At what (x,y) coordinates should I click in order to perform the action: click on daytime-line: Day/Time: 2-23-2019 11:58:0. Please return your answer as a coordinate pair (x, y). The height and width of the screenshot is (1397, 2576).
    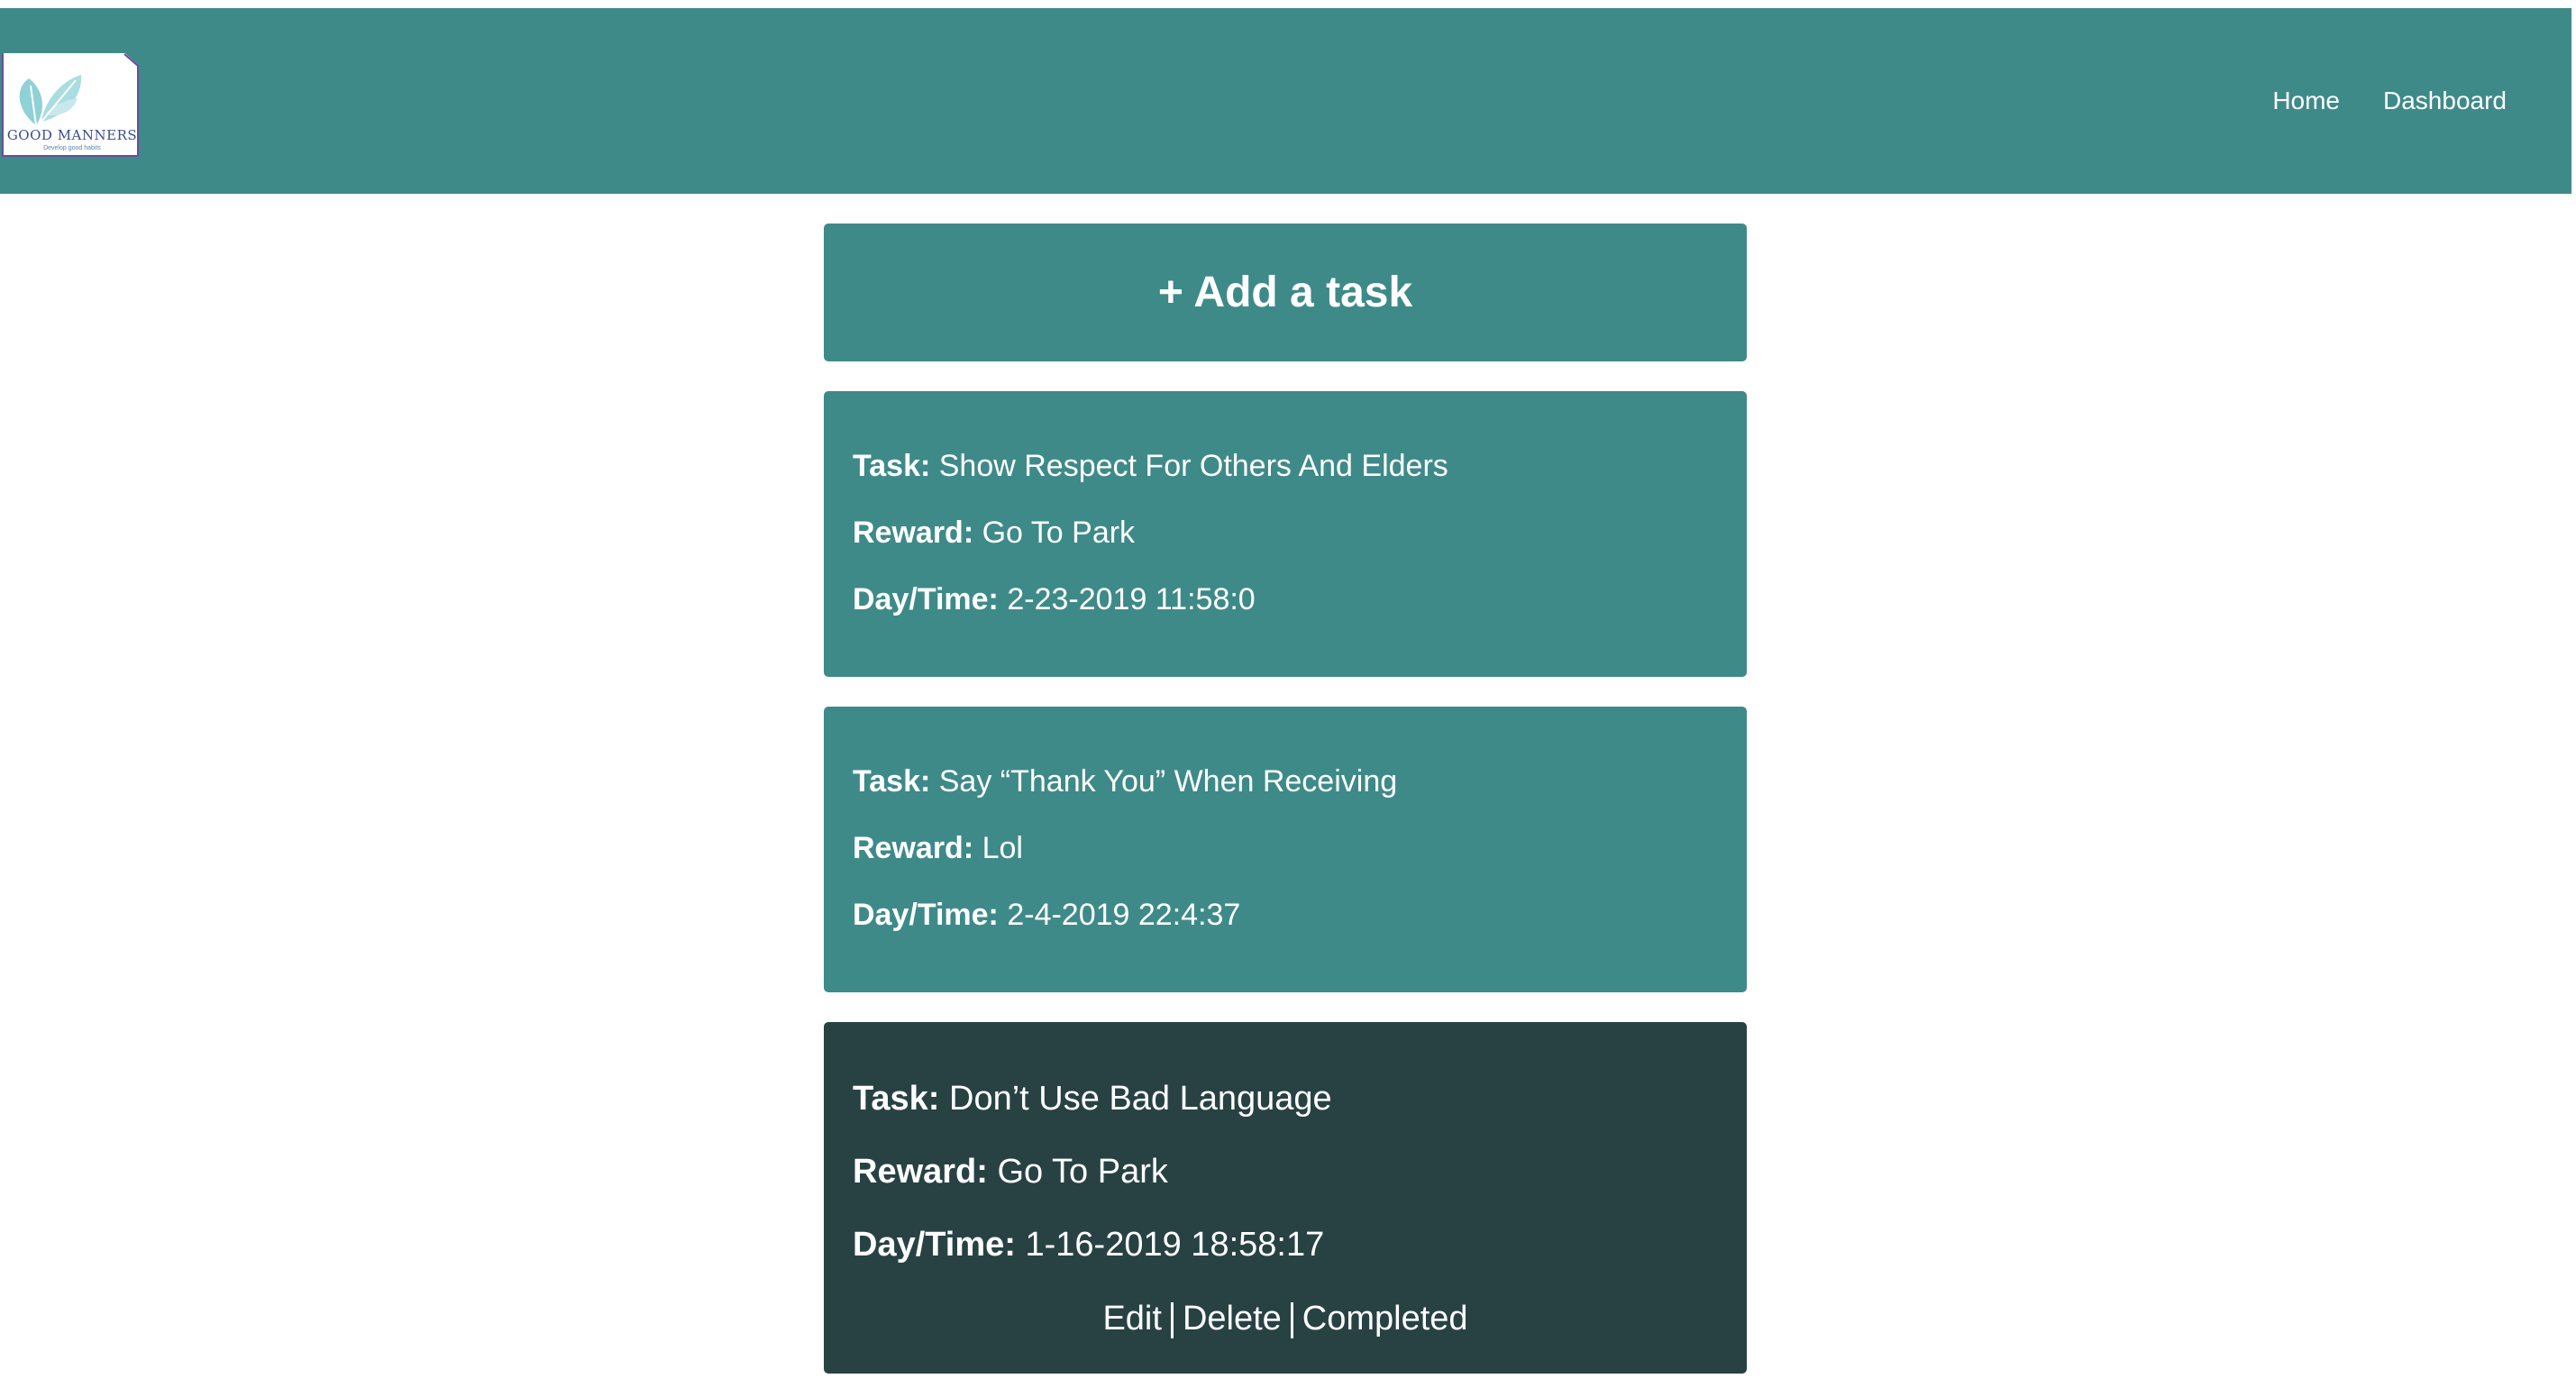
    Looking at the image, I should click on (1054, 599).